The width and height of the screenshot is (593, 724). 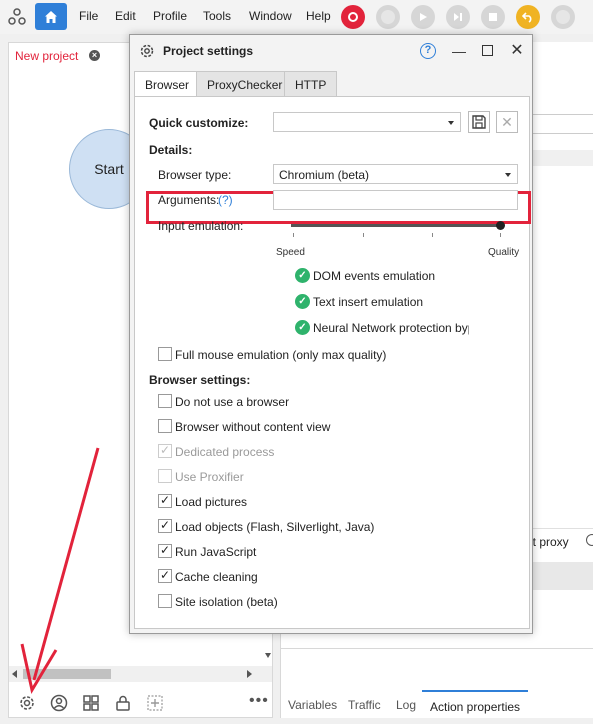 What do you see at coordinates (504, 252) in the screenshot?
I see `slider-max-label: Quality` at bounding box center [504, 252].